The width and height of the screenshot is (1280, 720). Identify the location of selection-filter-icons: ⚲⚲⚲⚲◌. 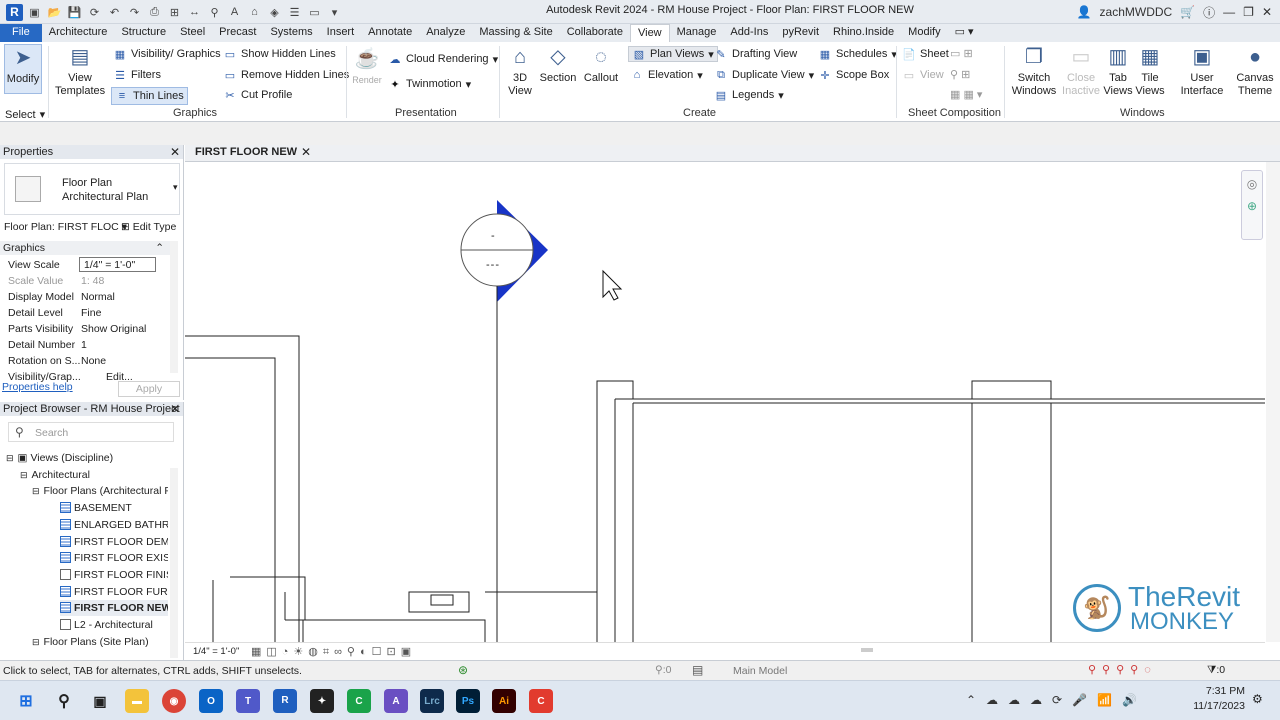
(1122, 669).